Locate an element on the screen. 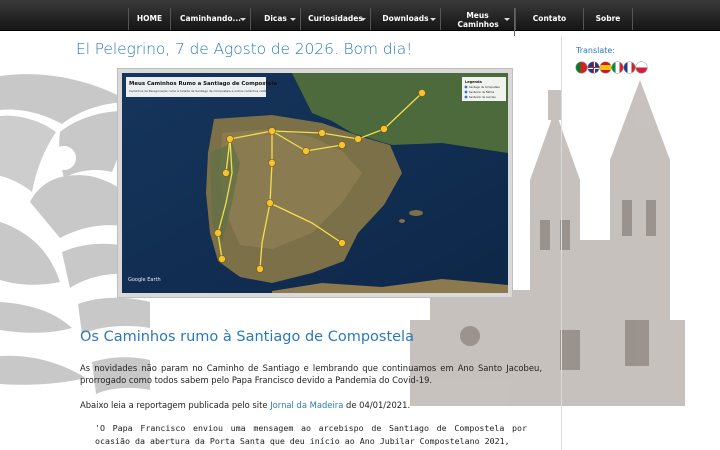  translate-label: Translate: is located at coordinates (596, 50).